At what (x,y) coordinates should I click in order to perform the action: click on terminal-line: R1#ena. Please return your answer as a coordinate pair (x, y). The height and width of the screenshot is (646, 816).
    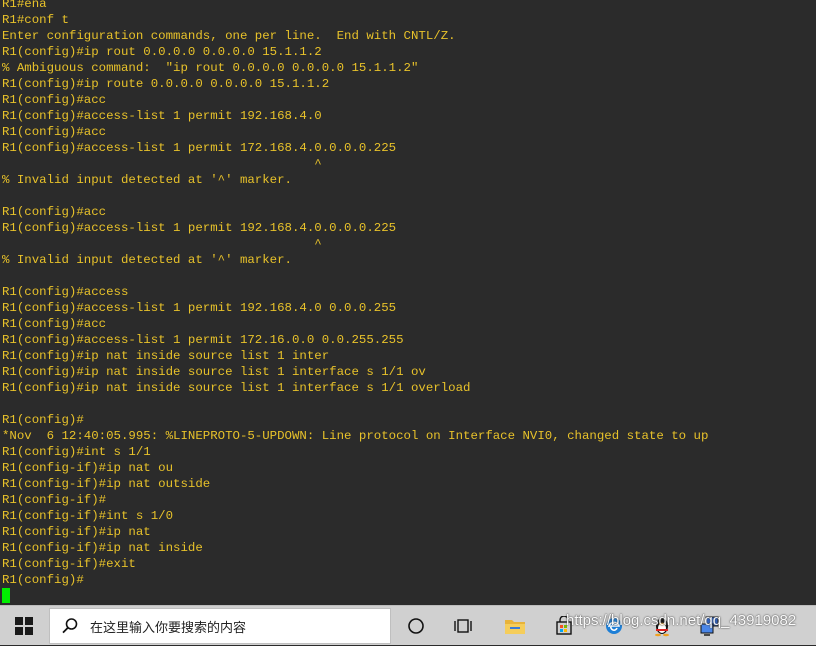
    Looking at the image, I should click on (24, 5).